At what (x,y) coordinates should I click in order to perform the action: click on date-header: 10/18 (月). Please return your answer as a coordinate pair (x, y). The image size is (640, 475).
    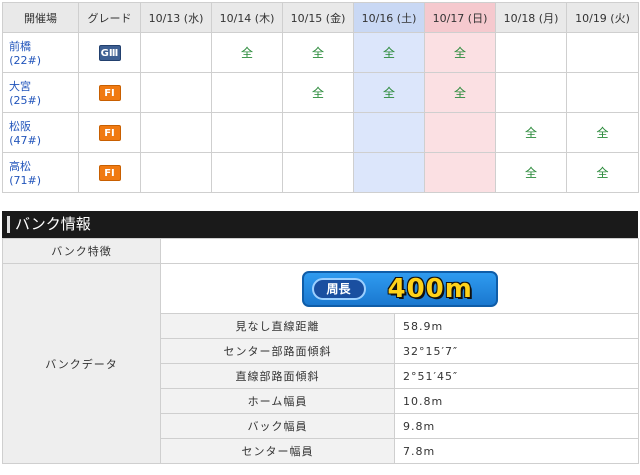
    Looking at the image, I should click on (531, 17).